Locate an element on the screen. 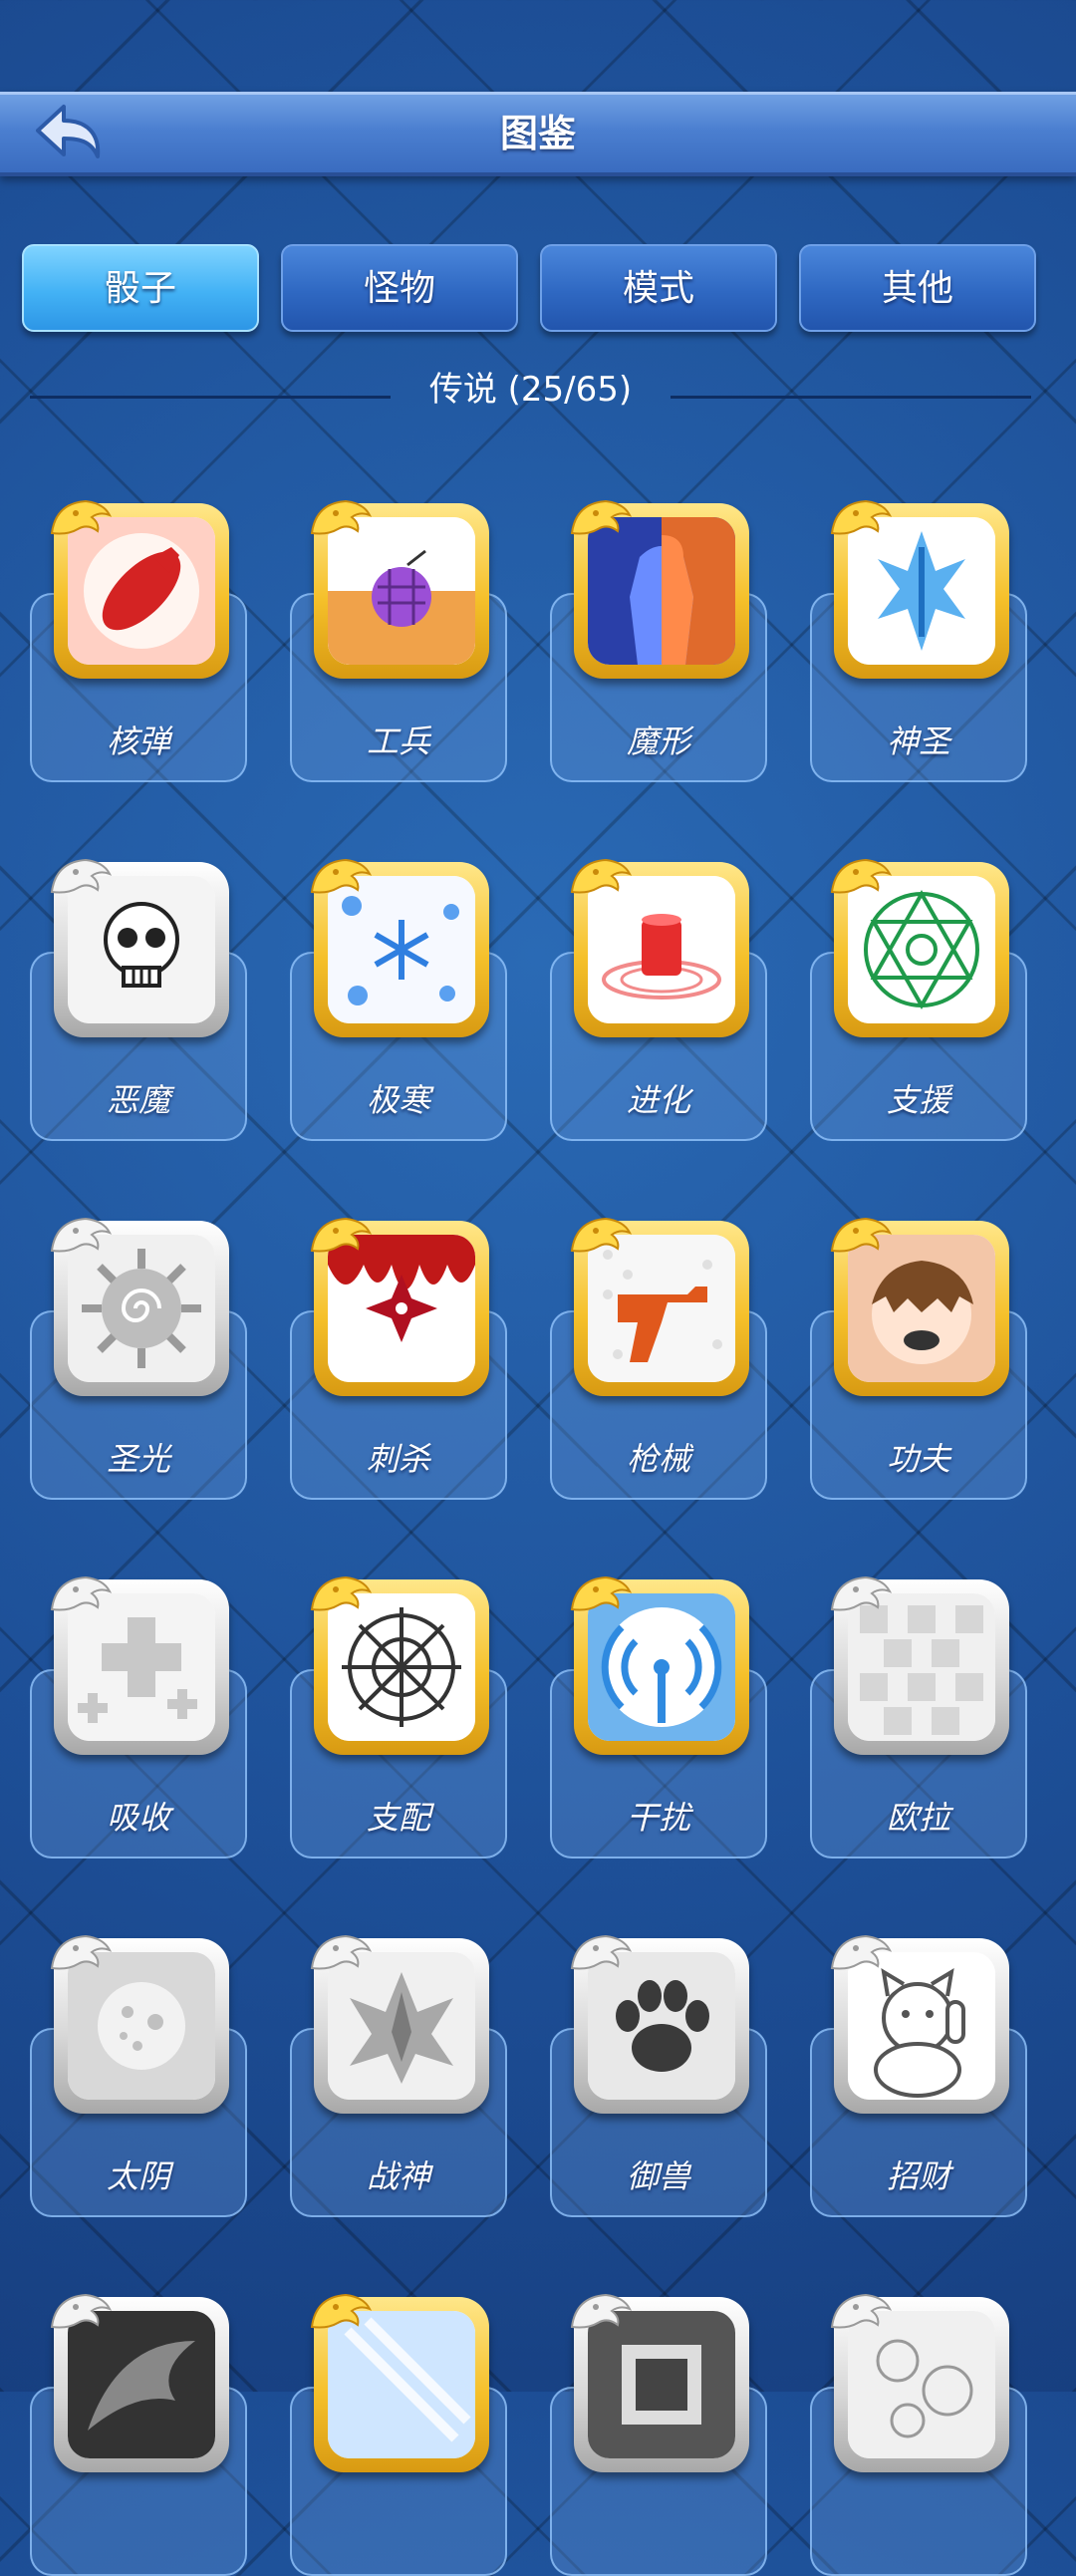 Image resolution: width=1076 pixels, height=2576 pixels. dice-name: 干扰 is located at coordinates (658, 1818).